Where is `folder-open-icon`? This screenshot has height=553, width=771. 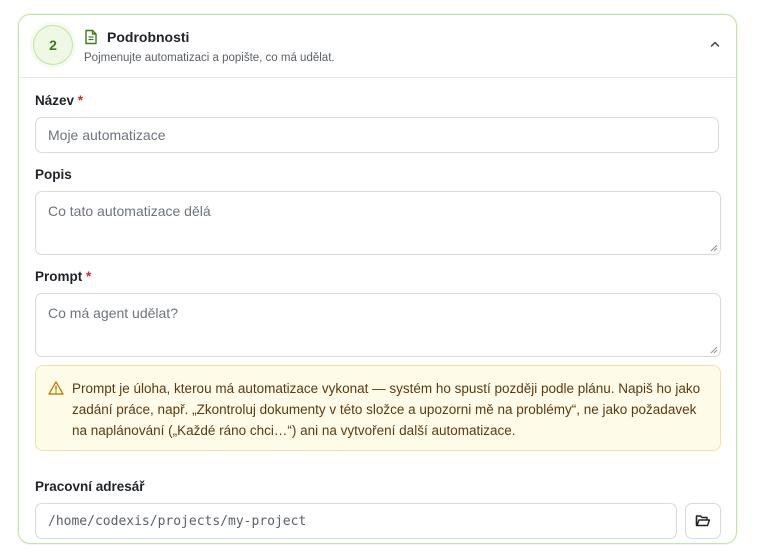
folder-open-icon is located at coordinates (703, 521).